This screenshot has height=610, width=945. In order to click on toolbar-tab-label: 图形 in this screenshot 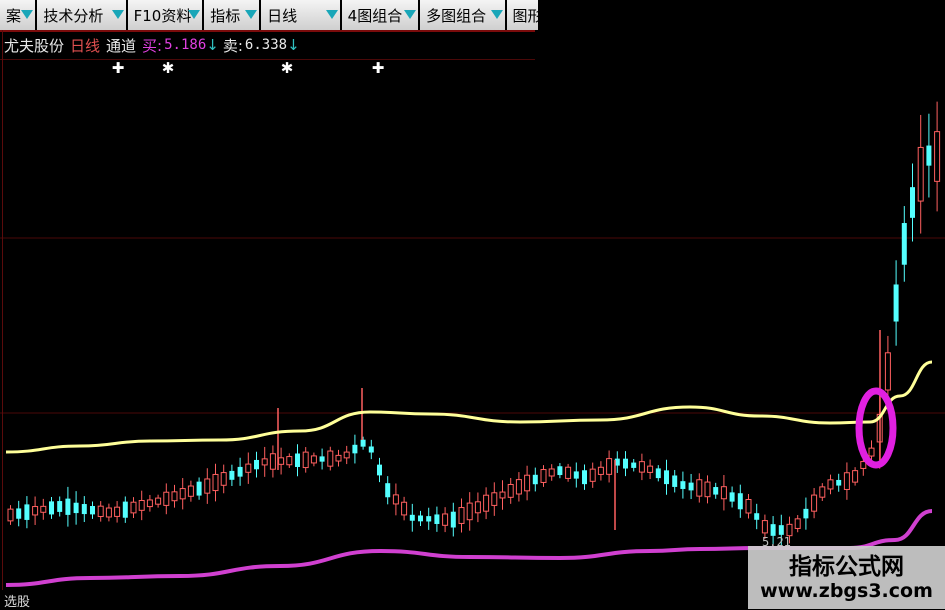, I will do `click(526, 15)`.